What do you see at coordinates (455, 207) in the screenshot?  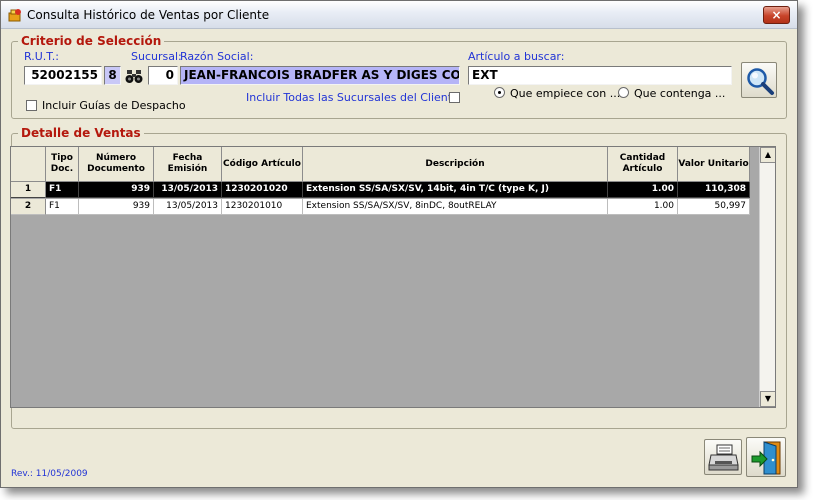 I see `cell-descripcion: Extension SS/SA/SX/SV, 8inDC, 8outRELAY` at bounding box center [455, 207].